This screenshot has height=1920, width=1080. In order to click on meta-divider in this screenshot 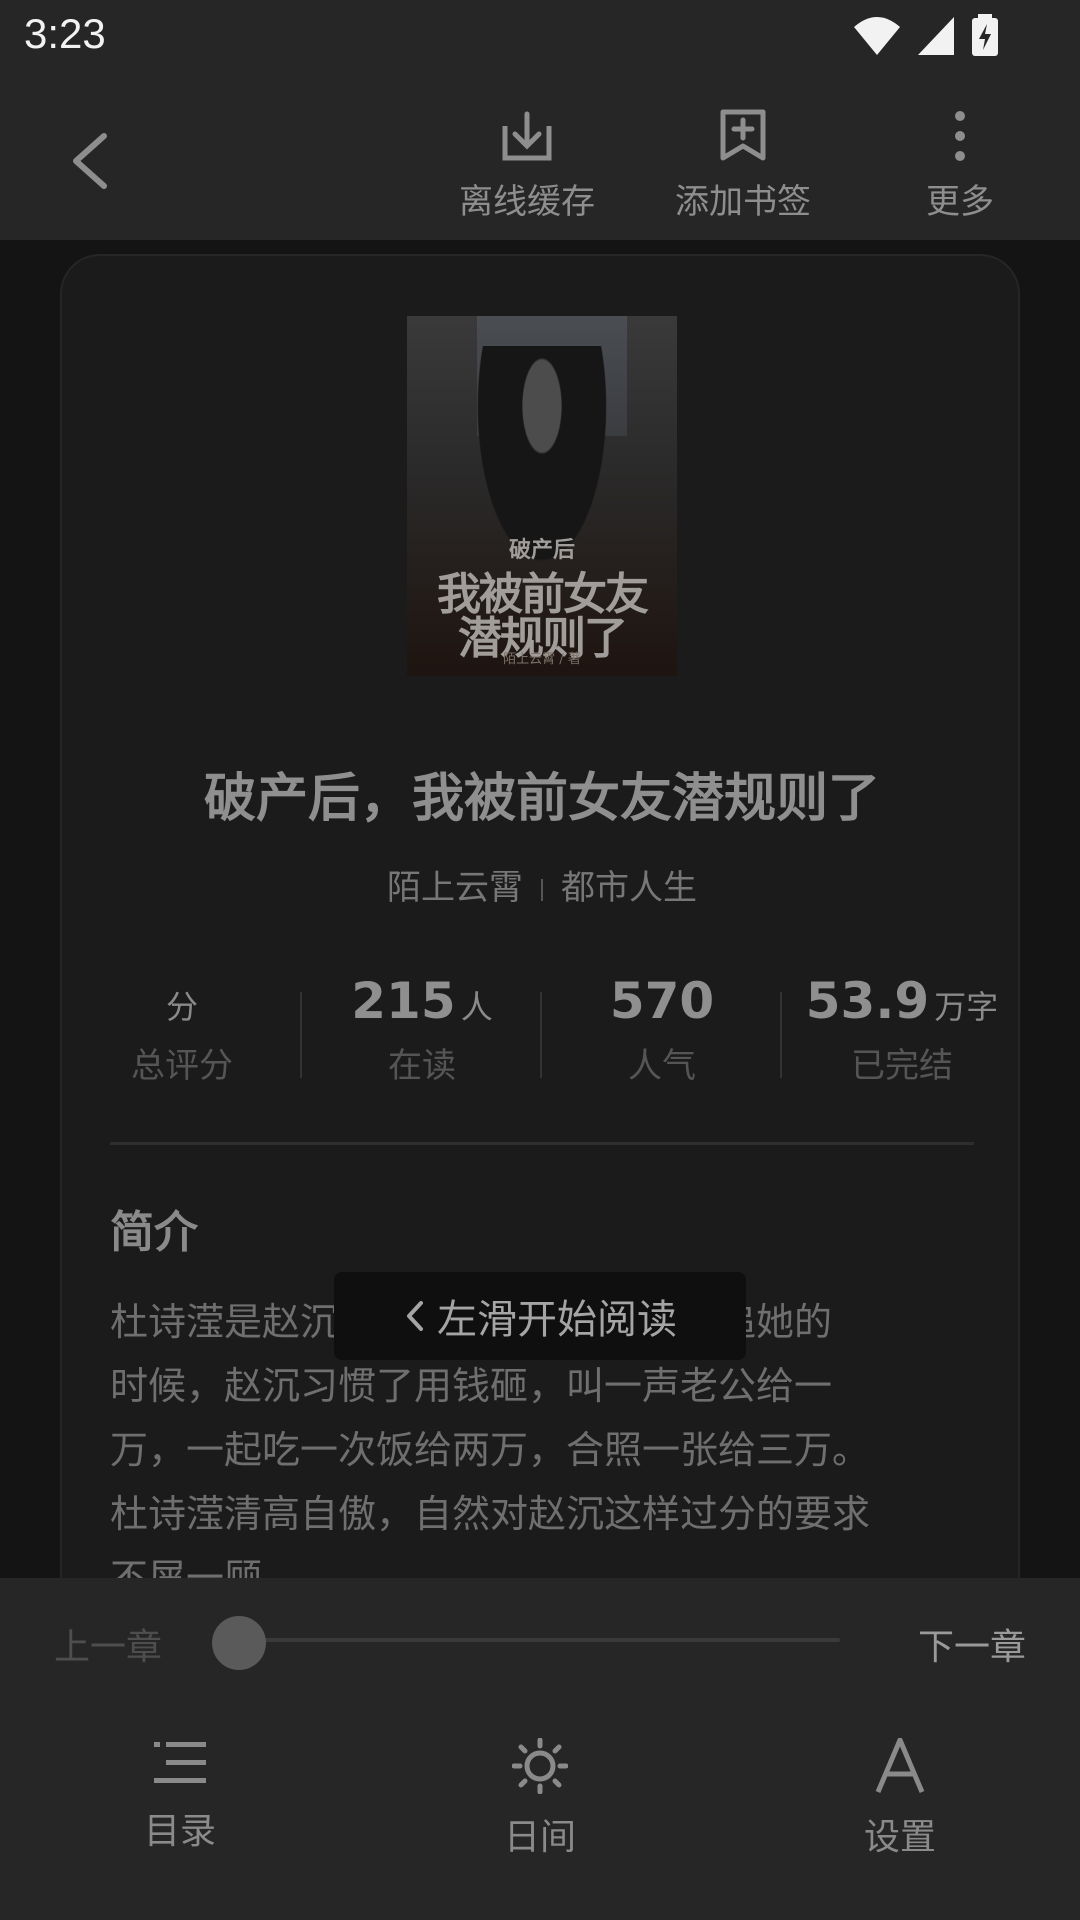, I will do `click(542, 889)`.